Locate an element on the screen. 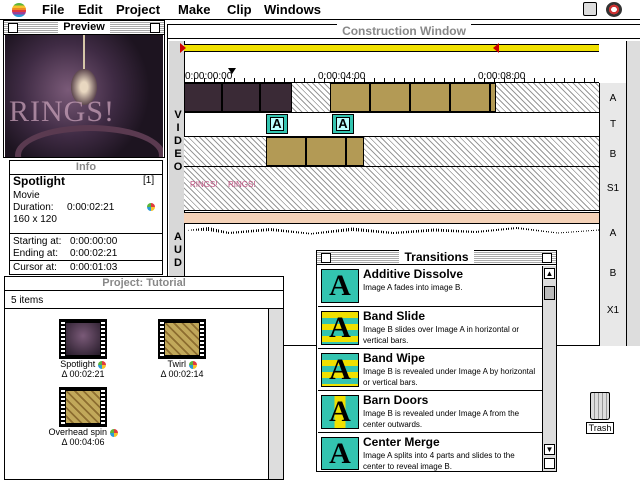  preview-overlay-text: RINGS! is located at coordinates (62, 111).